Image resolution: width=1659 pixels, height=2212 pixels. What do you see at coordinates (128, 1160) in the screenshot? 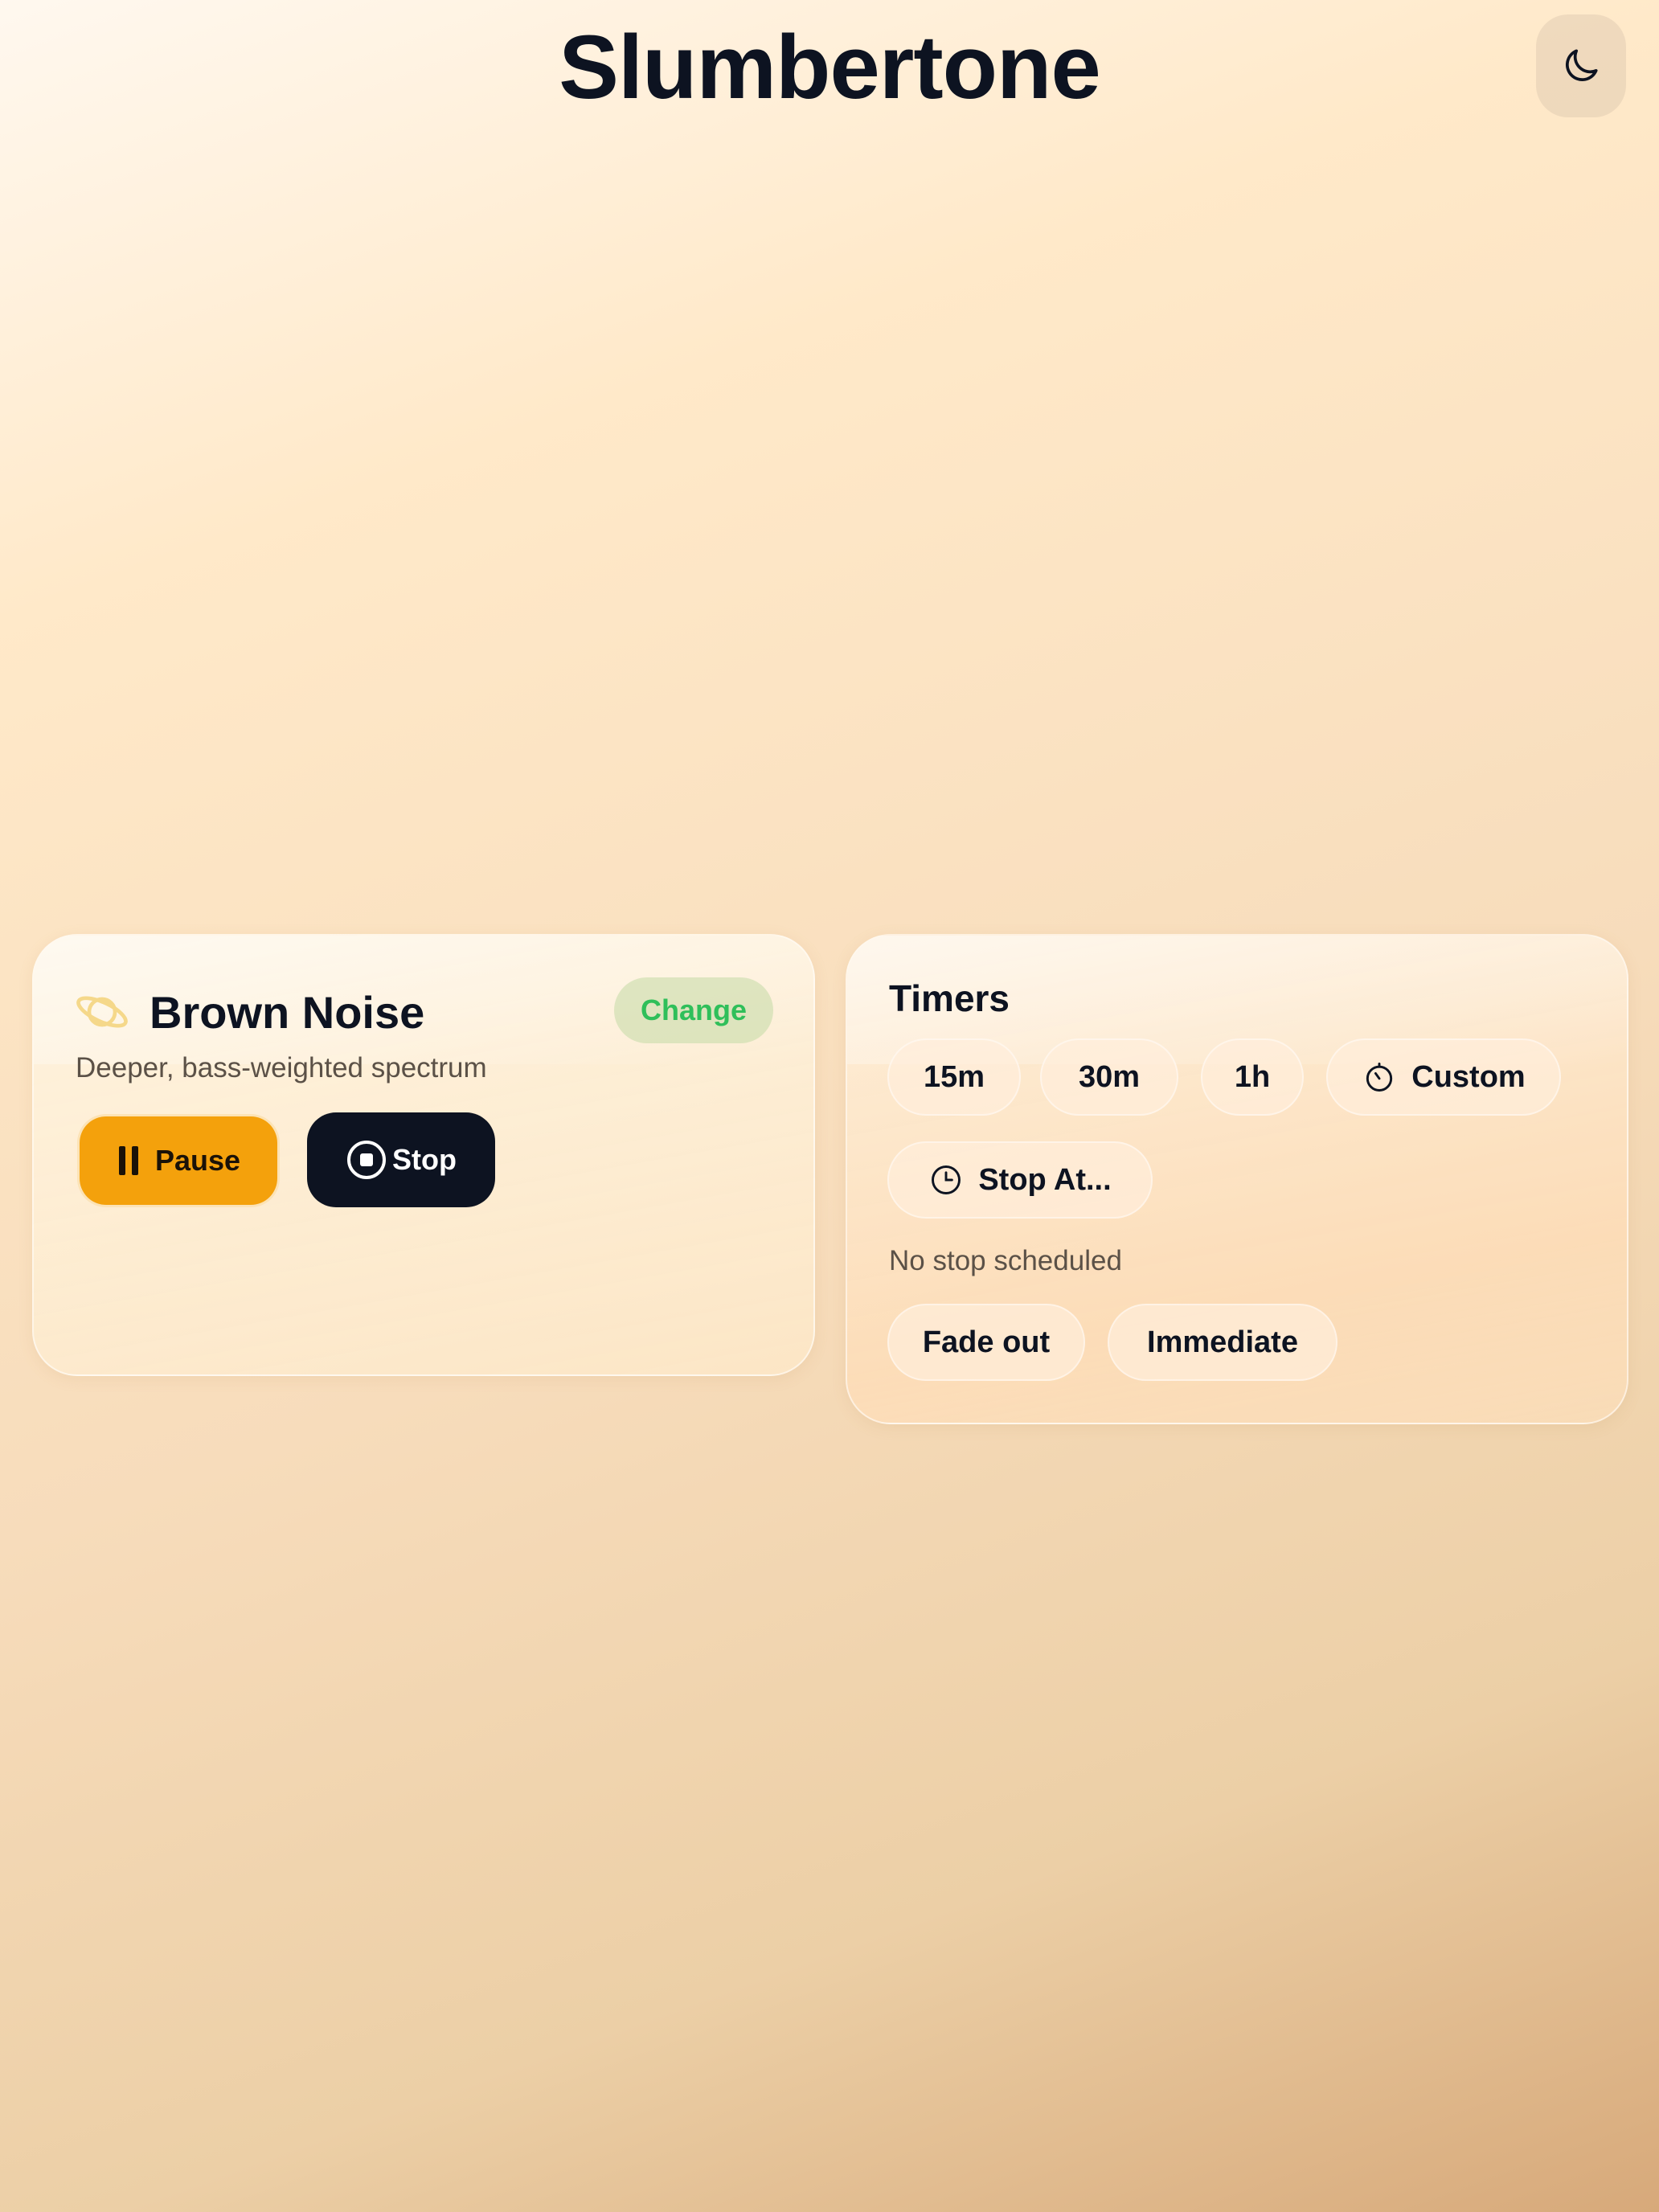
I see `pause-icon` at bounding box center [128, 1160].